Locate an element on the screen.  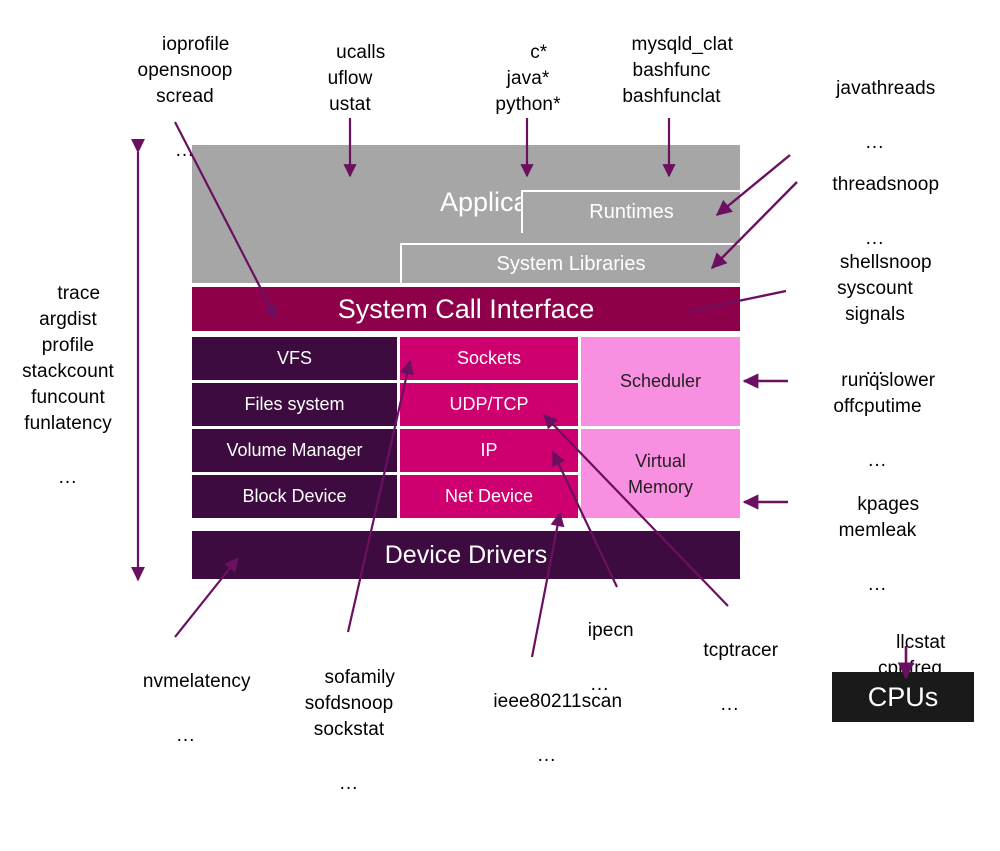
block-volume-manager-label: Volume Manager is located at coordinates (294, 450).